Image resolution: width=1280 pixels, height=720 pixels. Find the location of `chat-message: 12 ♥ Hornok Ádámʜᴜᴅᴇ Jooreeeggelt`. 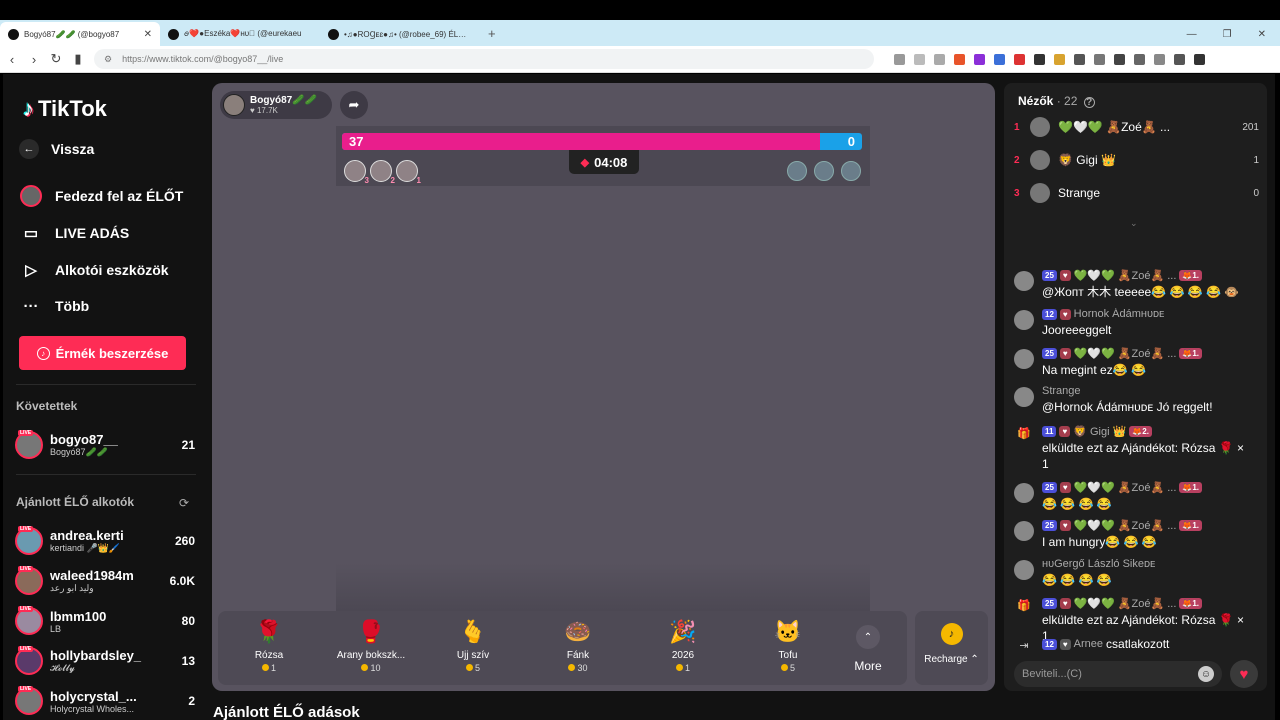

chat-message: 12 ♥ Hornok Ádámʜᴜᴅᴇ Jooreeeggelt is located at coordinates (1134, 323).